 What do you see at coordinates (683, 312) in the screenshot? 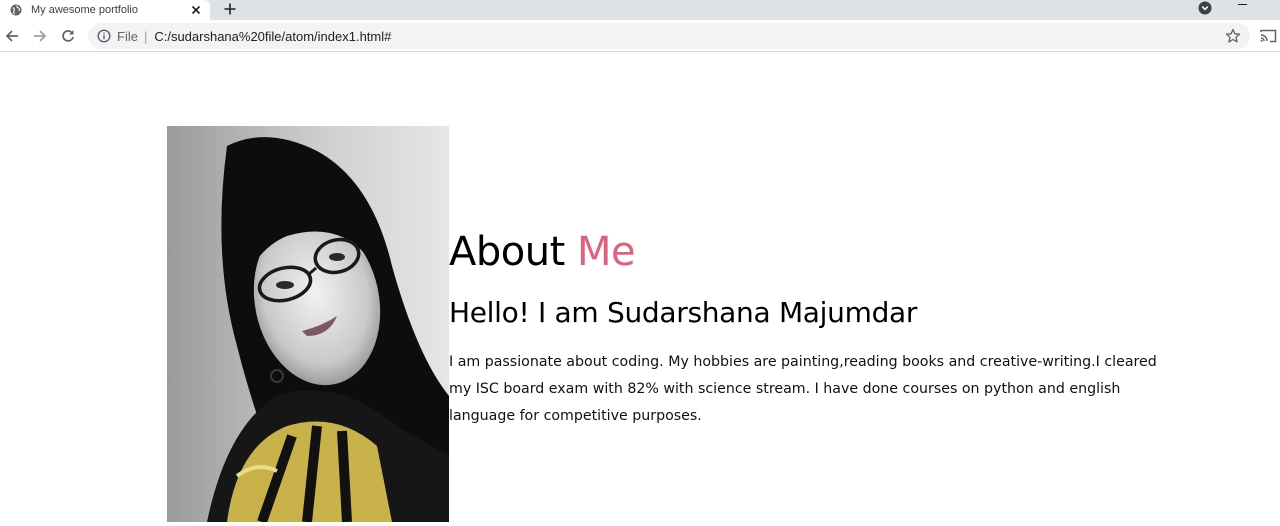
I see `greeting-heading: Hello! I am Sudarshana Majumdar` at bounding box center [683, 312].